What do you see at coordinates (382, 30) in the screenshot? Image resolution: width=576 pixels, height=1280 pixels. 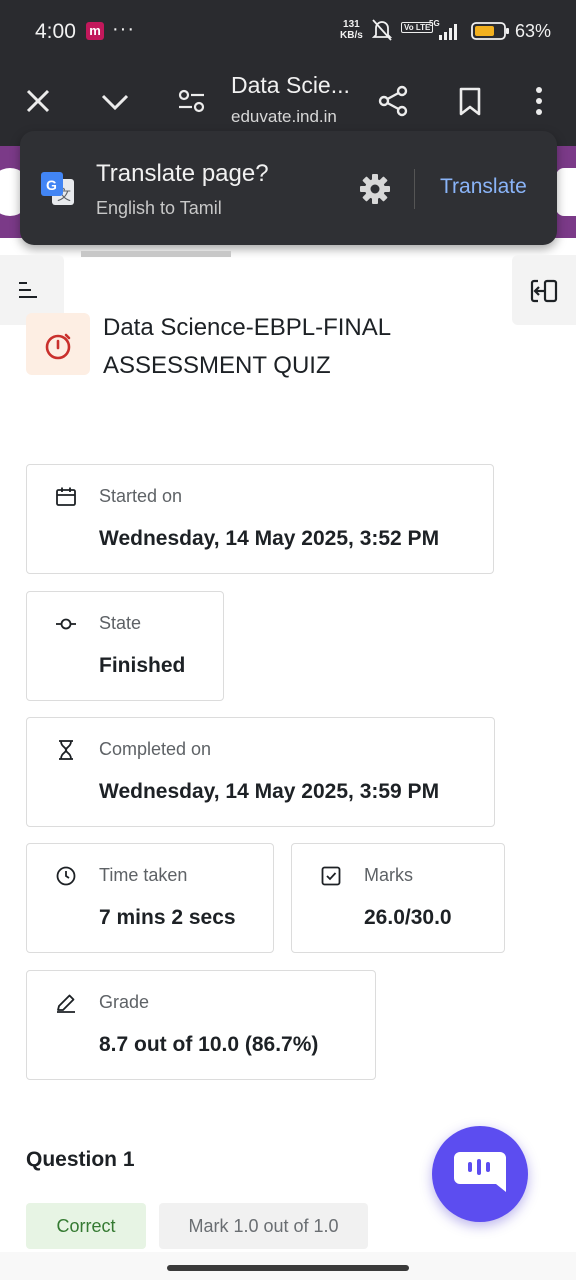 I see `bell-off-icon` at bounding box center [382, 30].